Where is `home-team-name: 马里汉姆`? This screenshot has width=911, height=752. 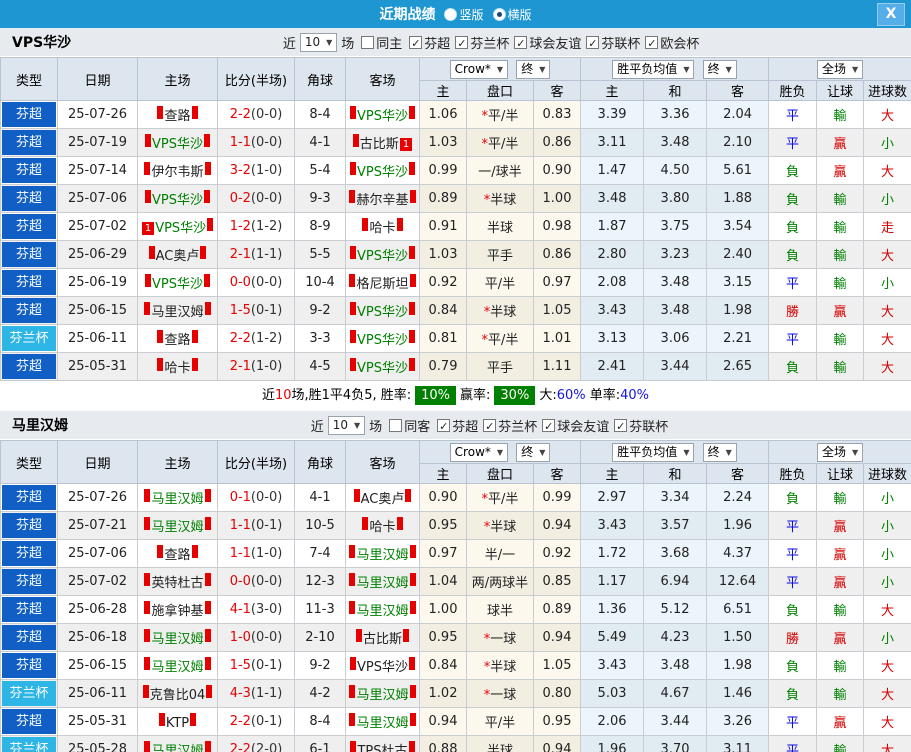 home-team-name: 马里汉姆 is located at coordinates (177, 499).